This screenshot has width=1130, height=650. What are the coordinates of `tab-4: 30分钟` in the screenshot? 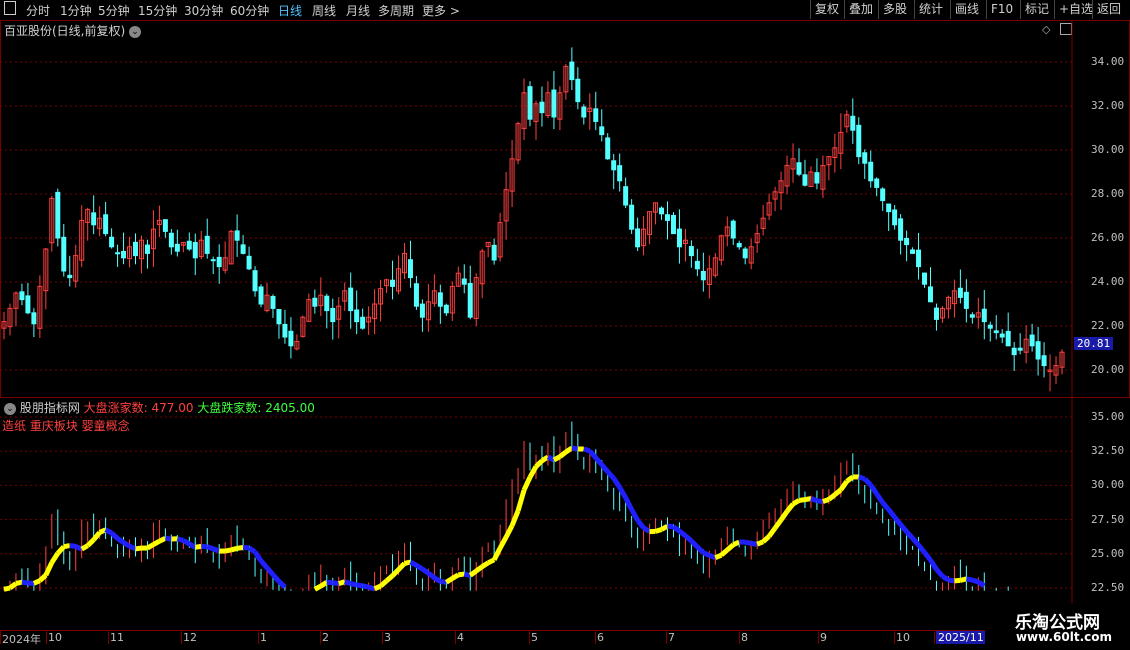 It's located at (203, 10).